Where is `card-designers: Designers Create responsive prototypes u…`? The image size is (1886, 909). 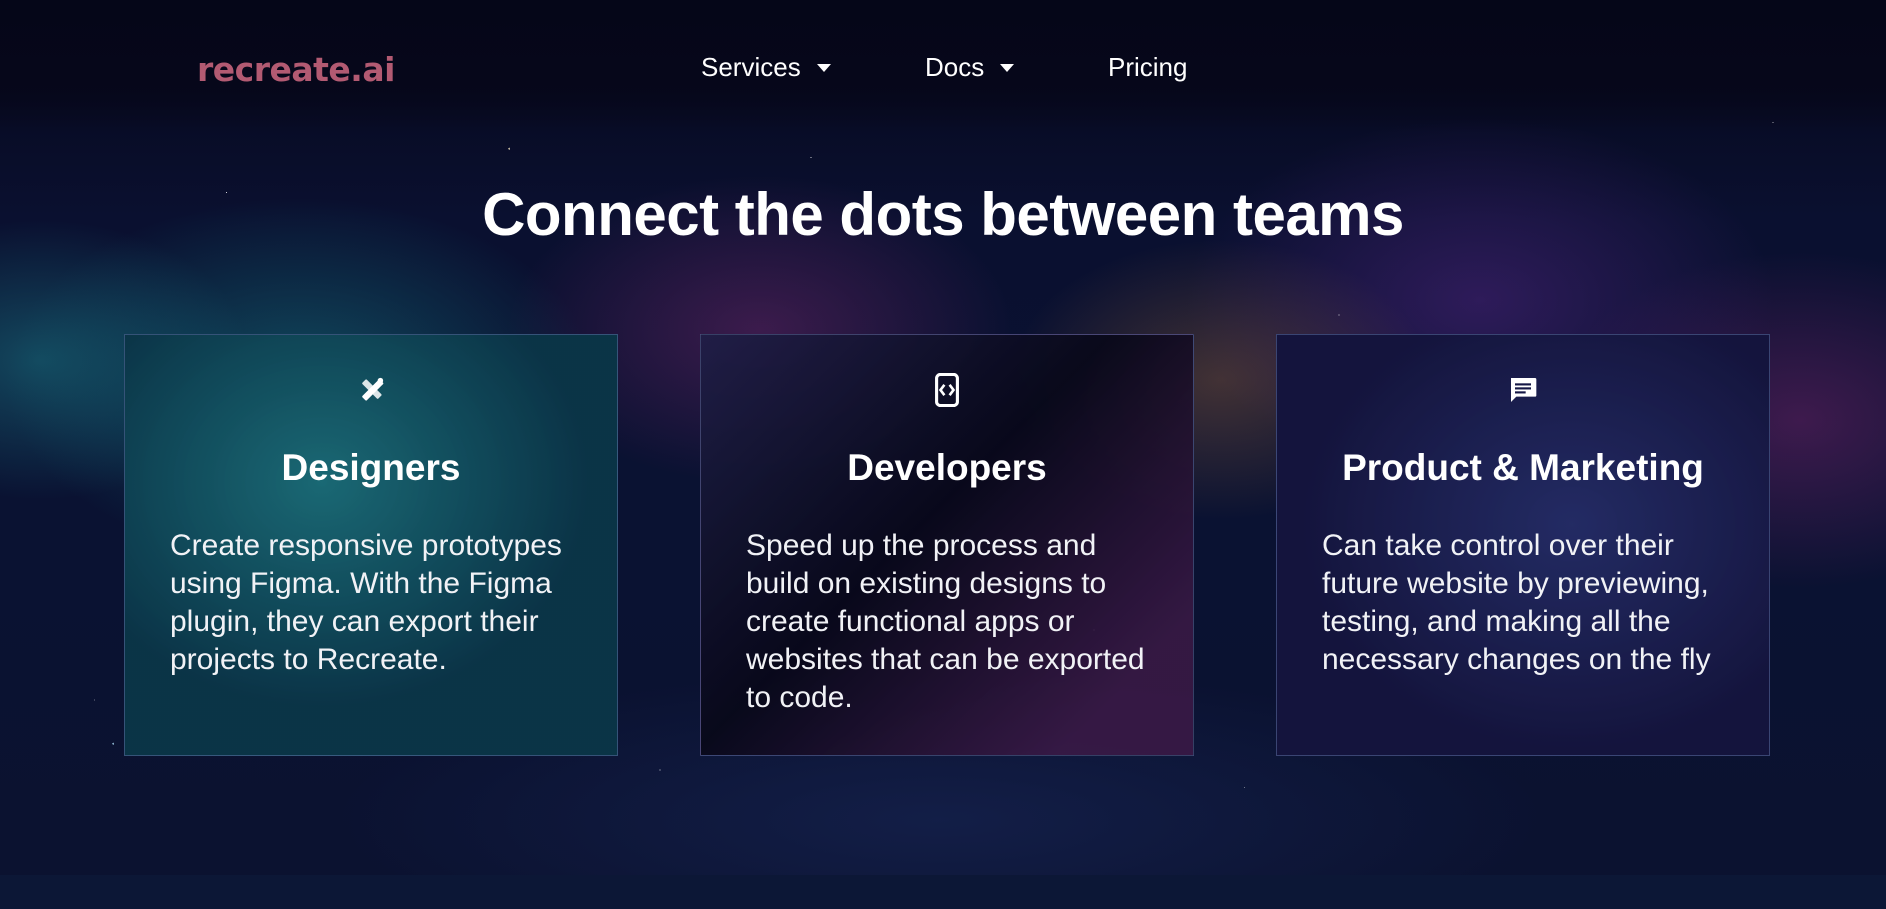
card-designers: Designers Create responsive prototypes u… is located at coordinates (371, 545).